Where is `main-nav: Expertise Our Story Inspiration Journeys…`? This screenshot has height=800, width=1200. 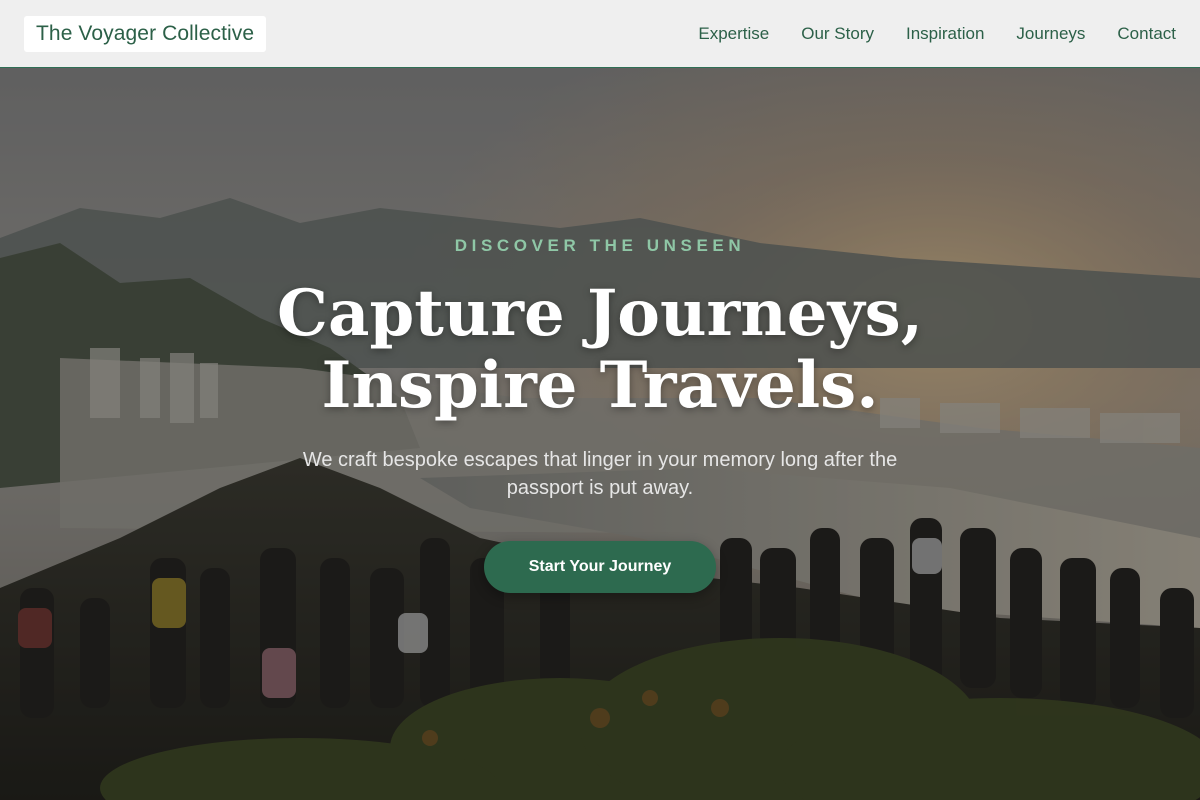 main-nav: Expertise Our Story Inspiration Journeys… is located at coordinates (937, 34).